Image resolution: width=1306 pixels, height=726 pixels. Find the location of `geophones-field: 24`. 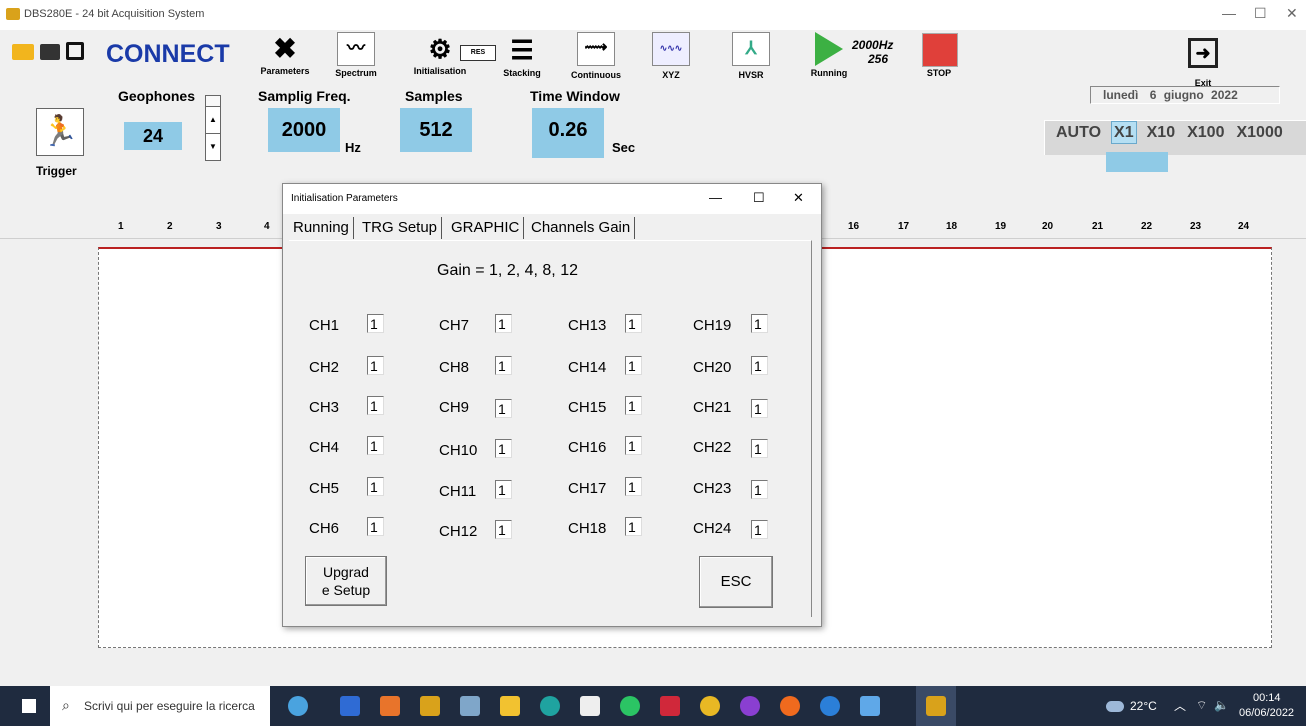

geophones-field: 24 is located at coordinates (153, 136).